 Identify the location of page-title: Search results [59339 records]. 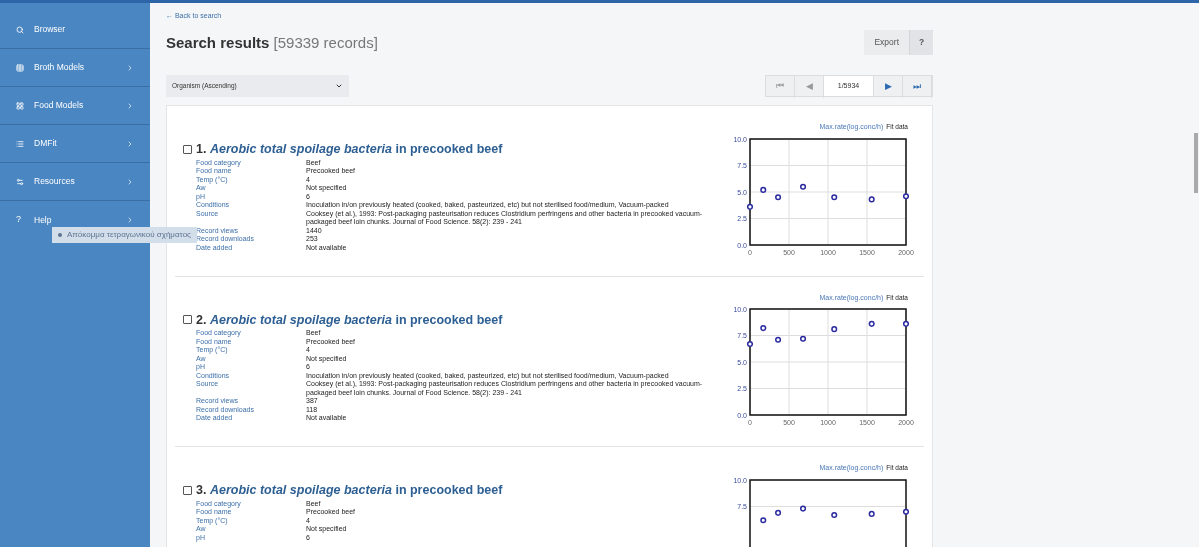
(272, 43).